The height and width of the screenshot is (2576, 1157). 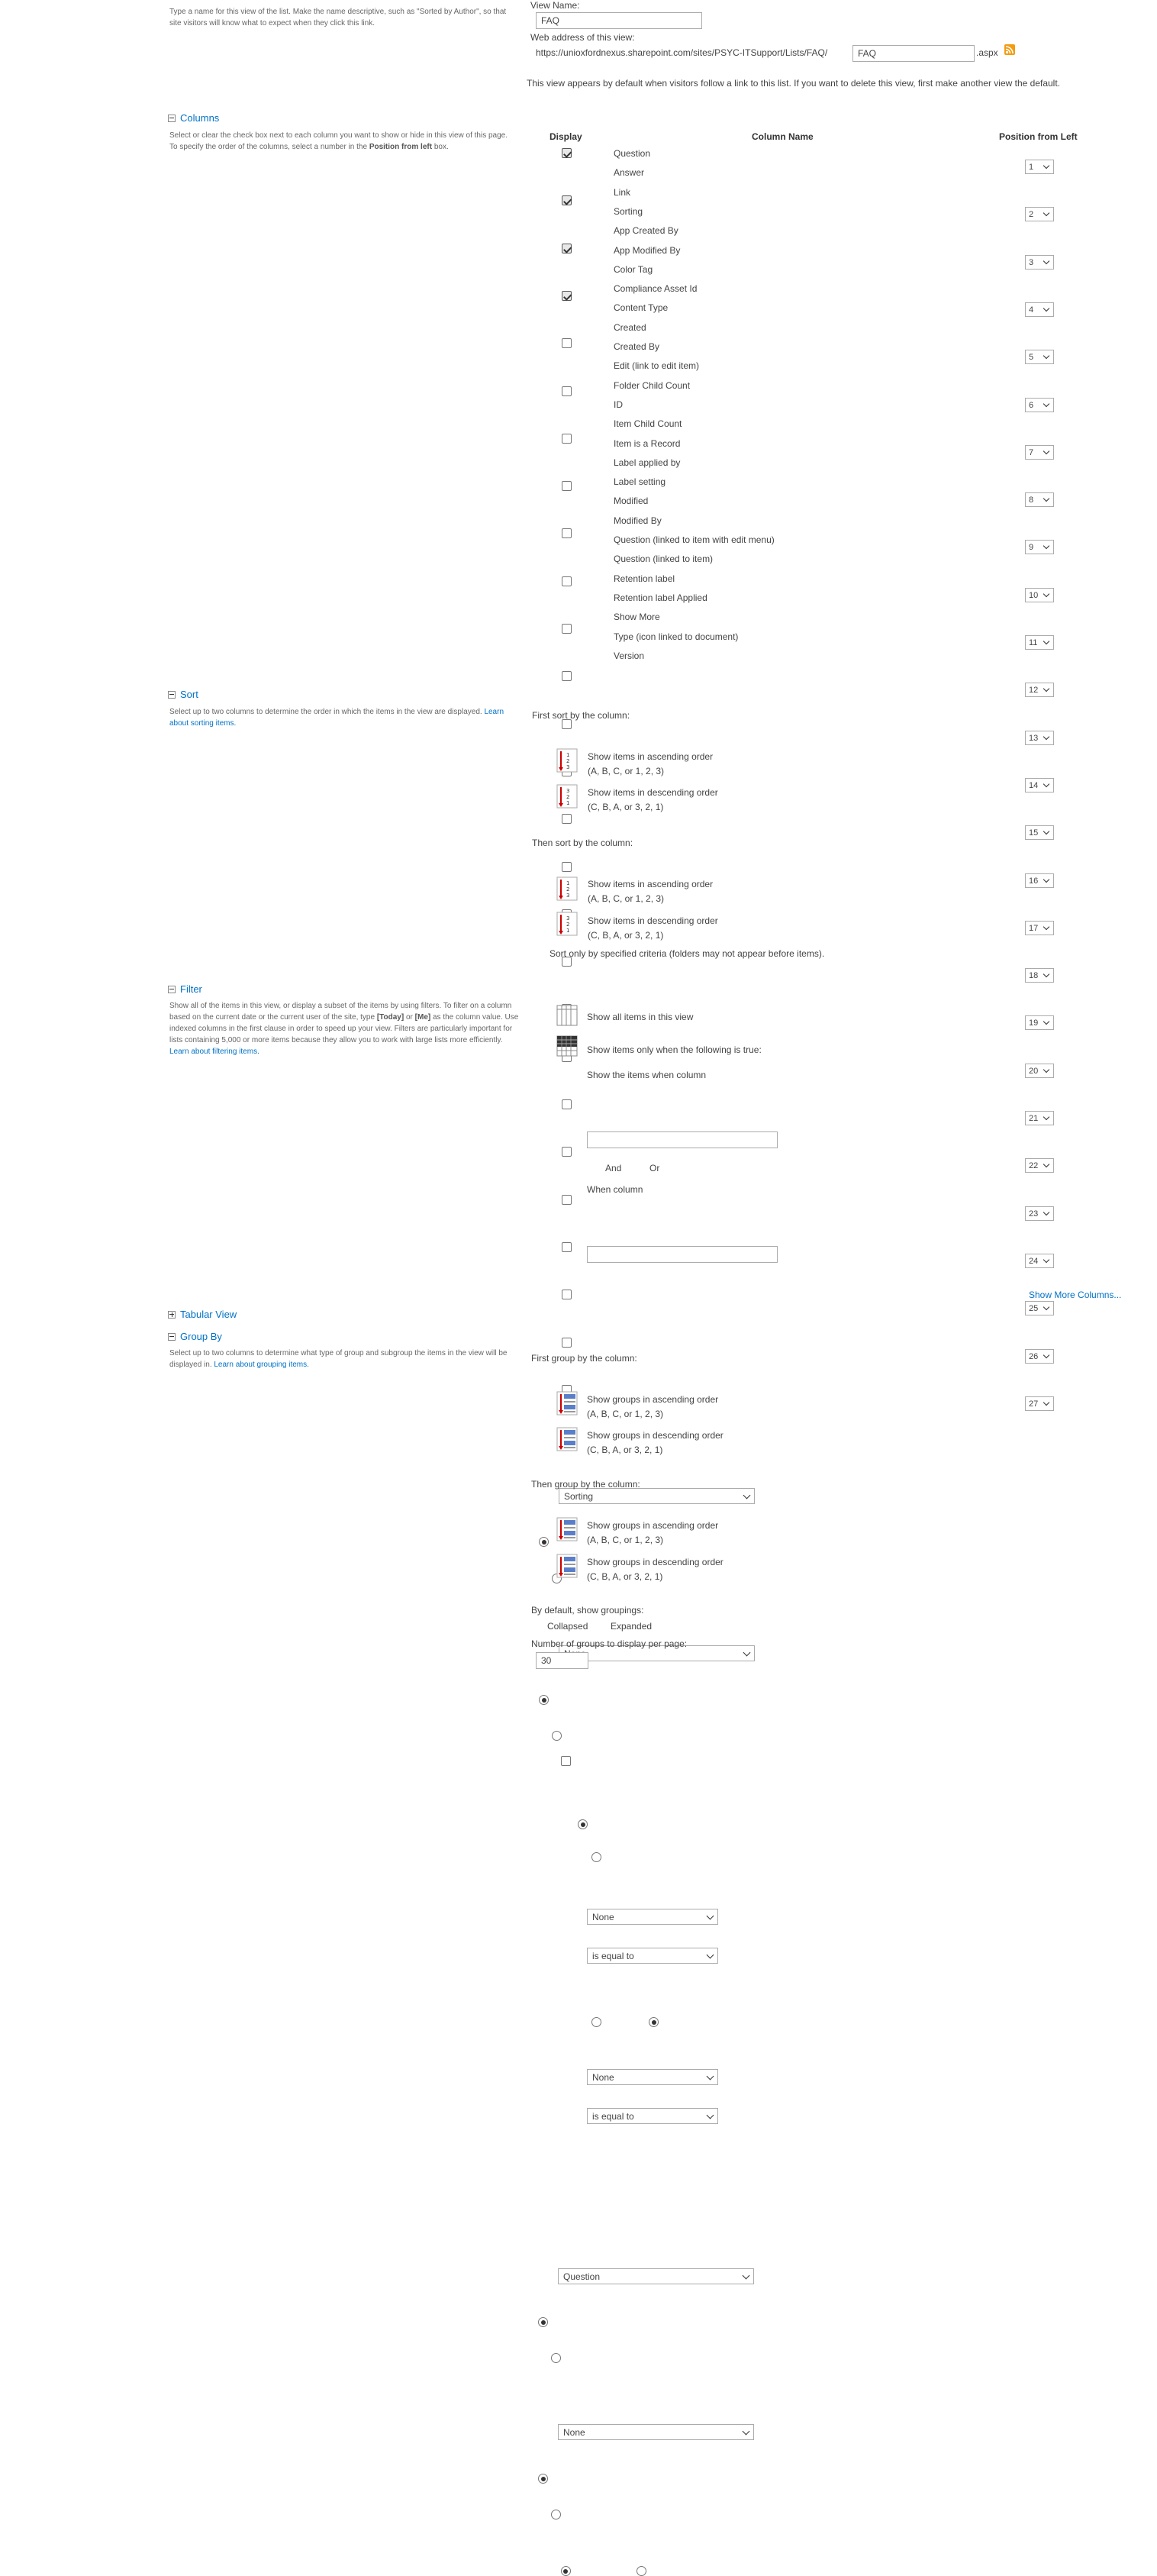 What do you see at coordinates (1009, 49) in the screenshot?
I see `rss-icon` at bounding box center [1009, 49].